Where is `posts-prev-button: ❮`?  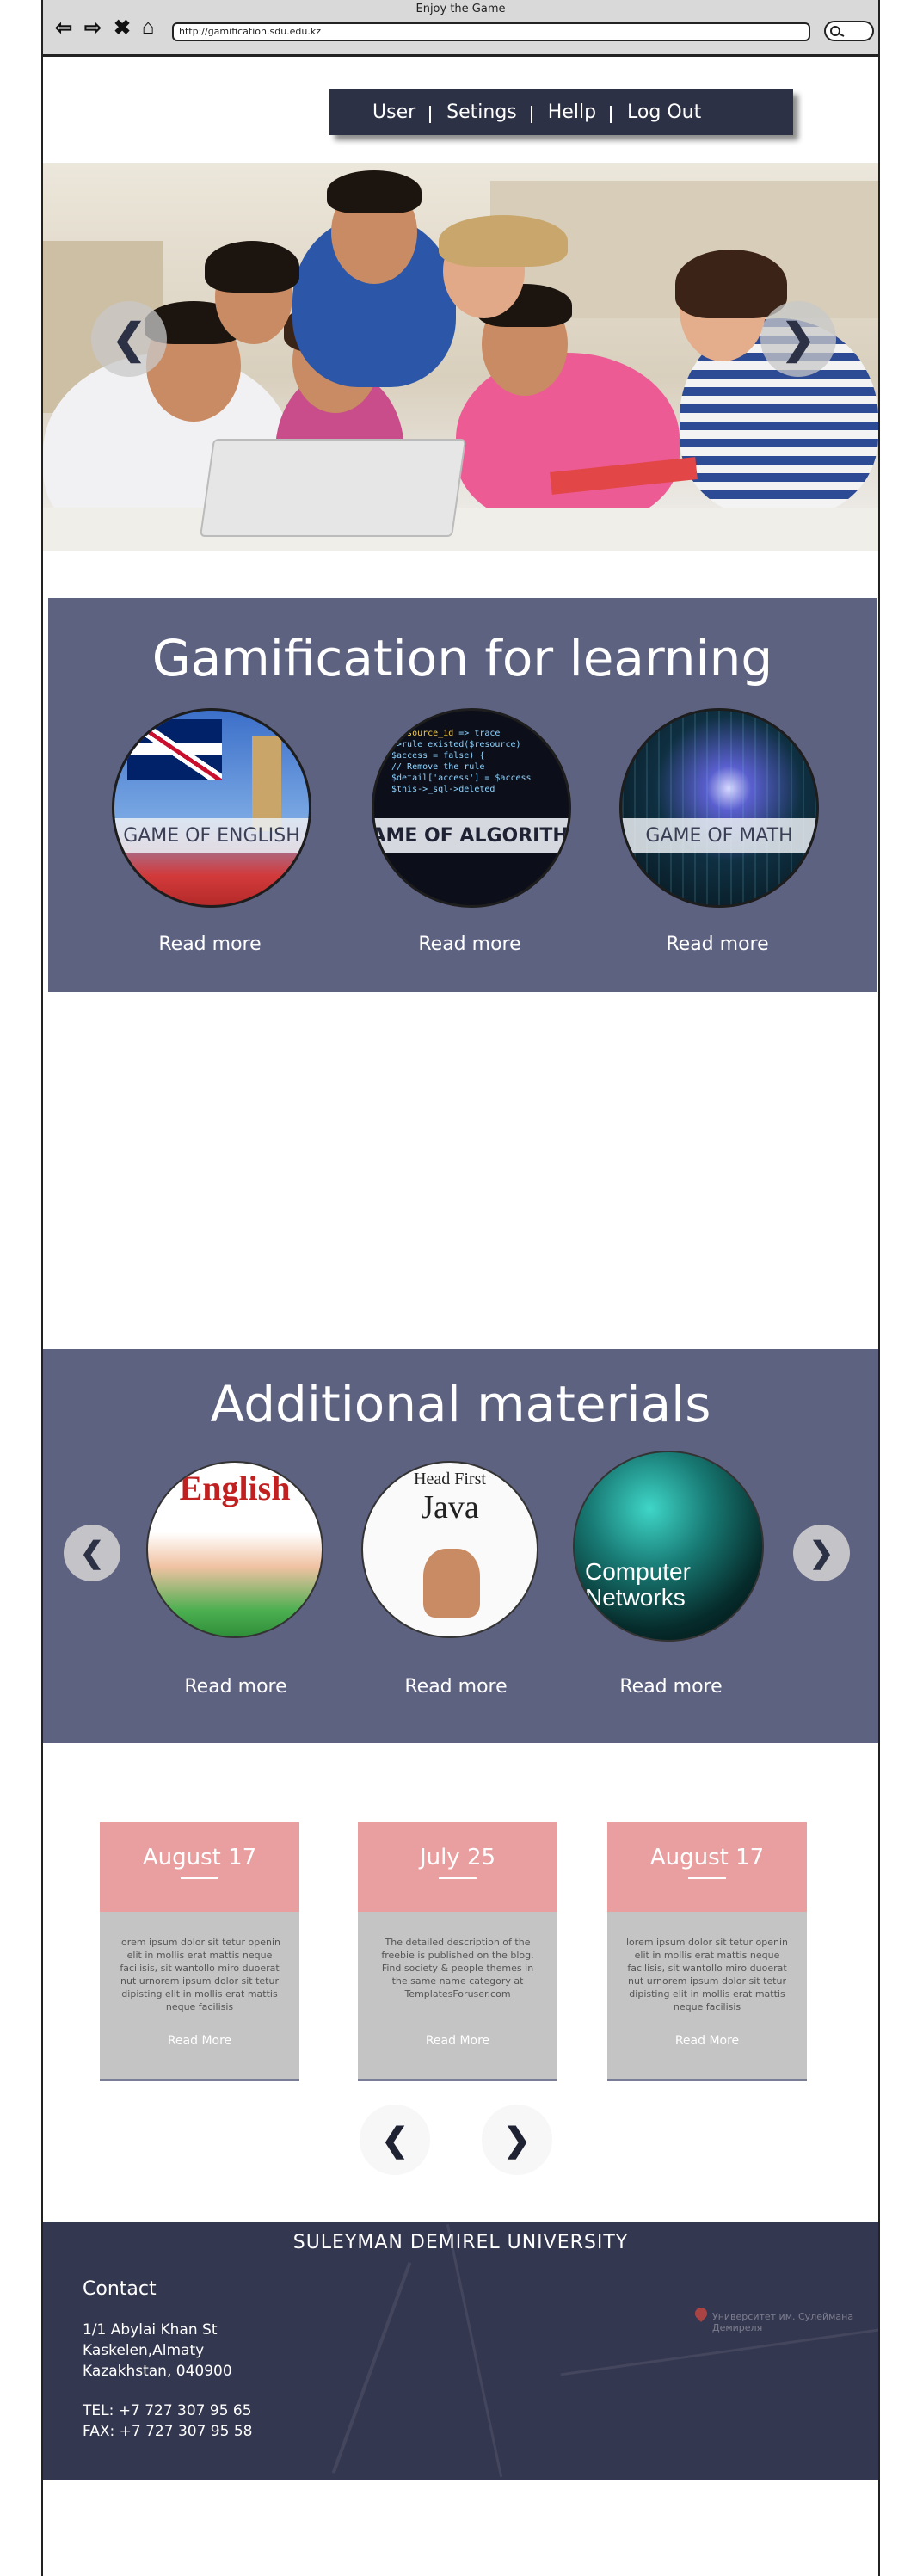
posts-prev-button: ❮ is located at coordinates (395, 2140).